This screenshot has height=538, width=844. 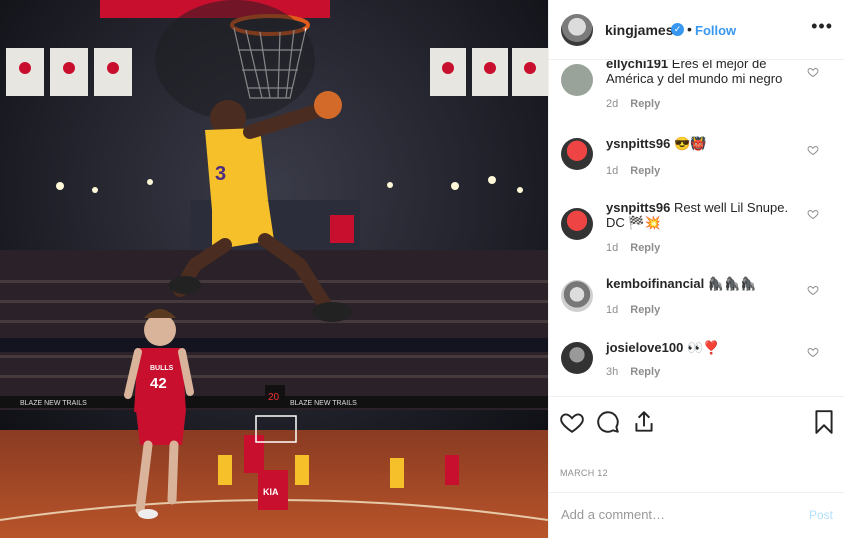 What do you see at coordinates (677, 29) in the screenshot?
I see `verified-badge-icon: ✓` at bounding box center [677, 29].